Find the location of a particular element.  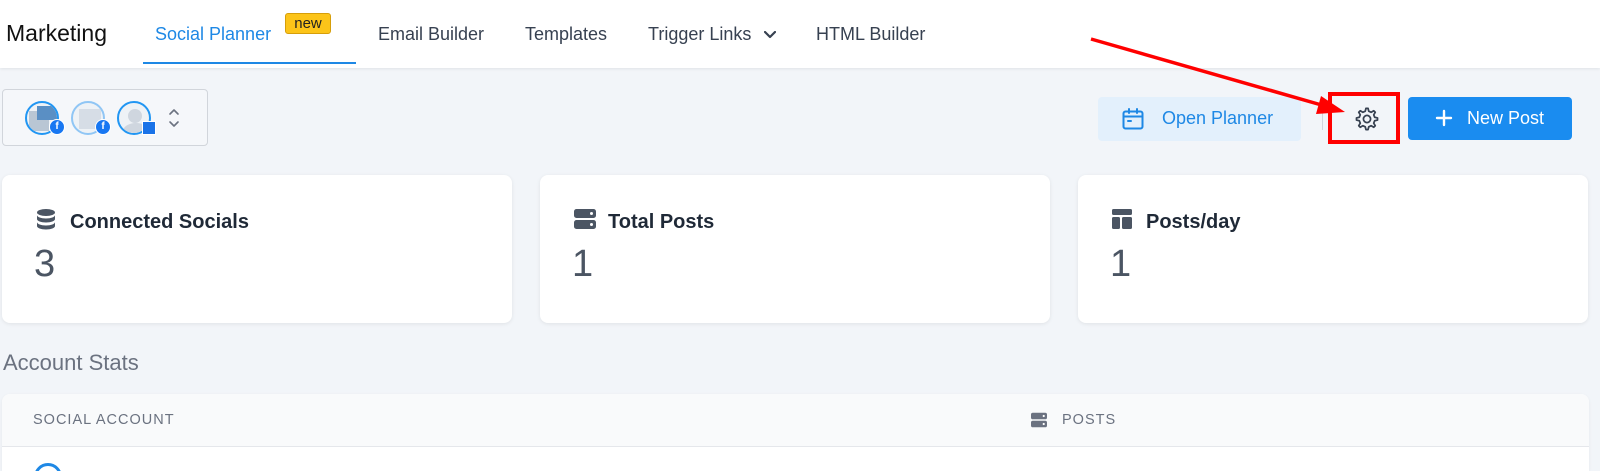

tab-trigger-links: Trigger Links is located at coordinates (712, 34).